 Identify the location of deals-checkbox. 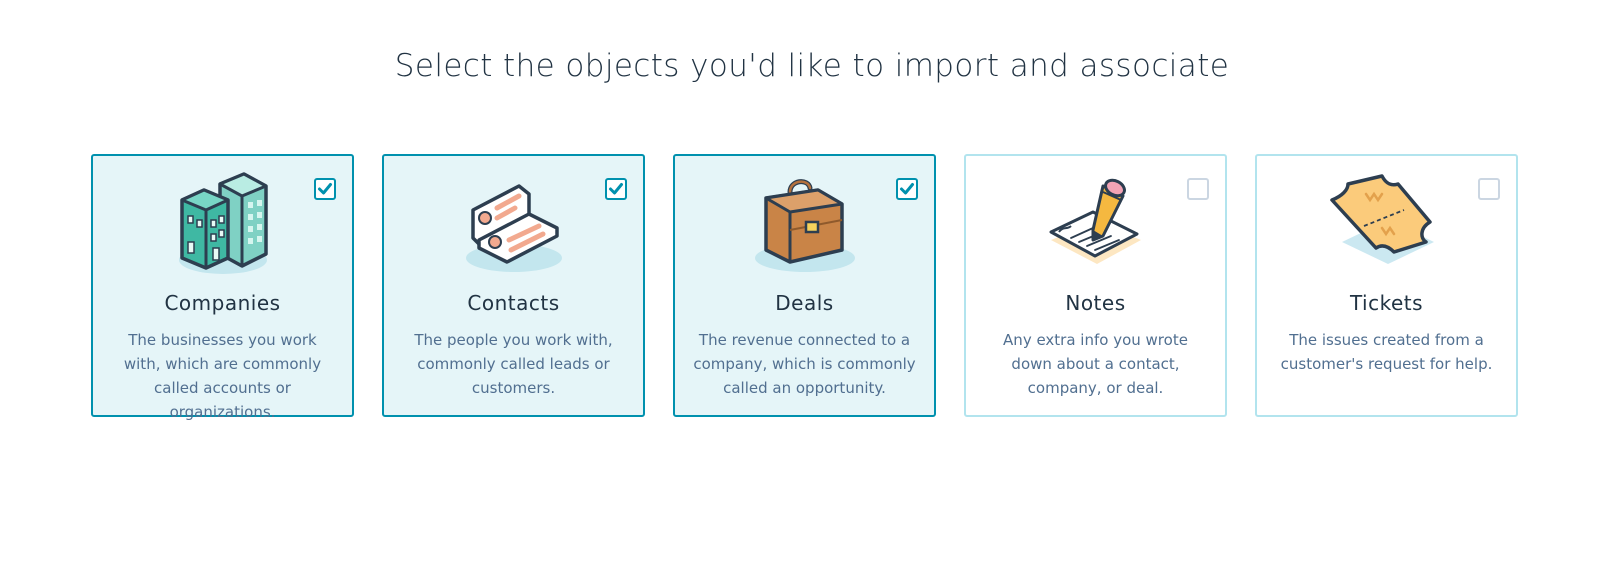
(907, 189).